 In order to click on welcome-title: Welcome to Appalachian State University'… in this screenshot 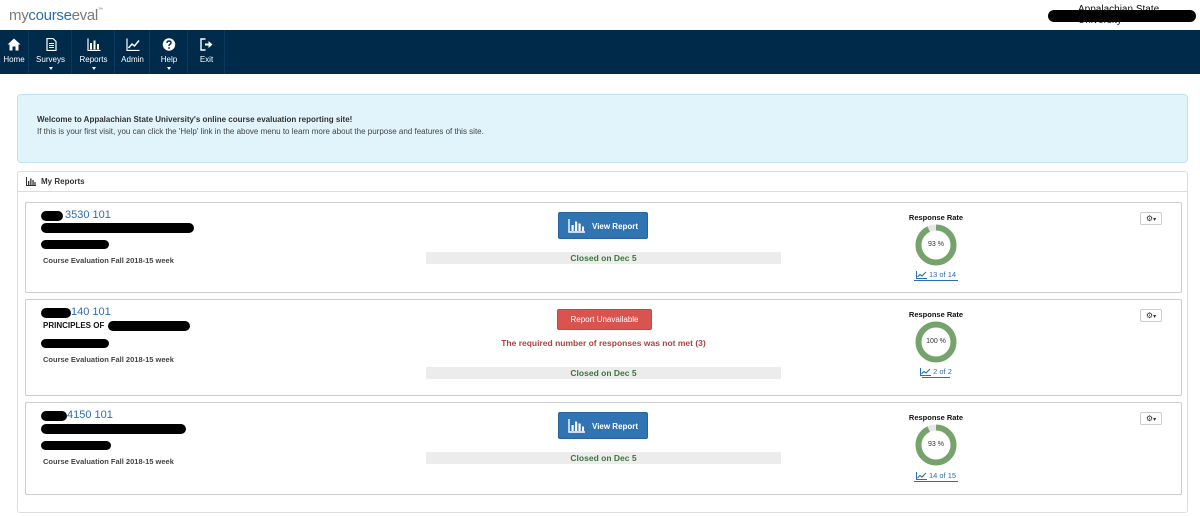, I will do `click(195, 119)`.